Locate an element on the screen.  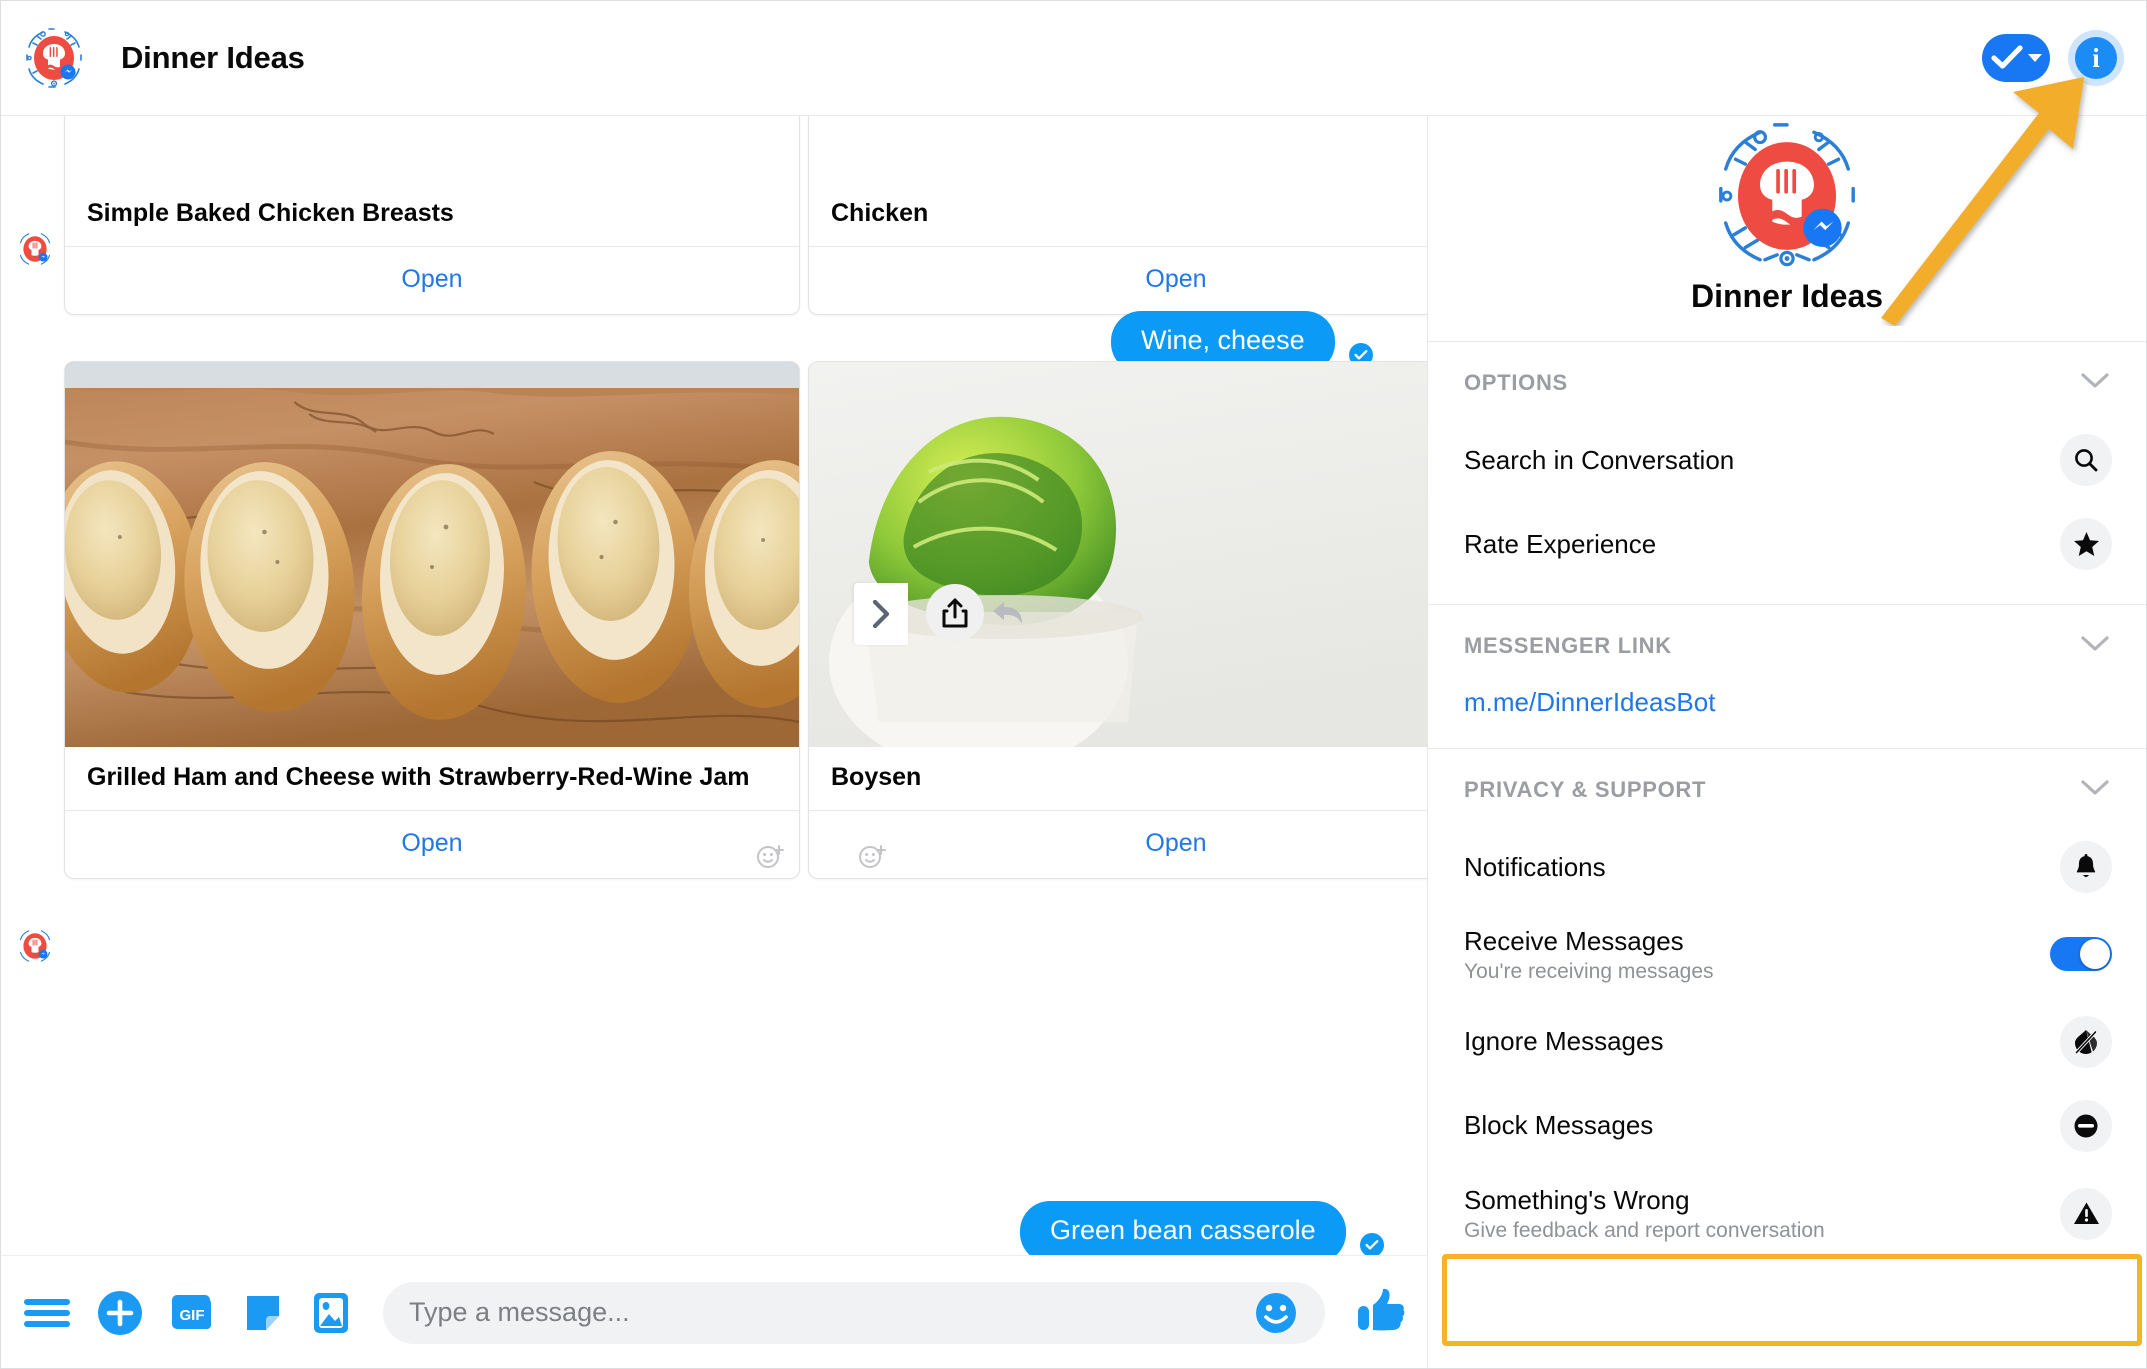
bell-icon is located at coordinates (2086, 867).